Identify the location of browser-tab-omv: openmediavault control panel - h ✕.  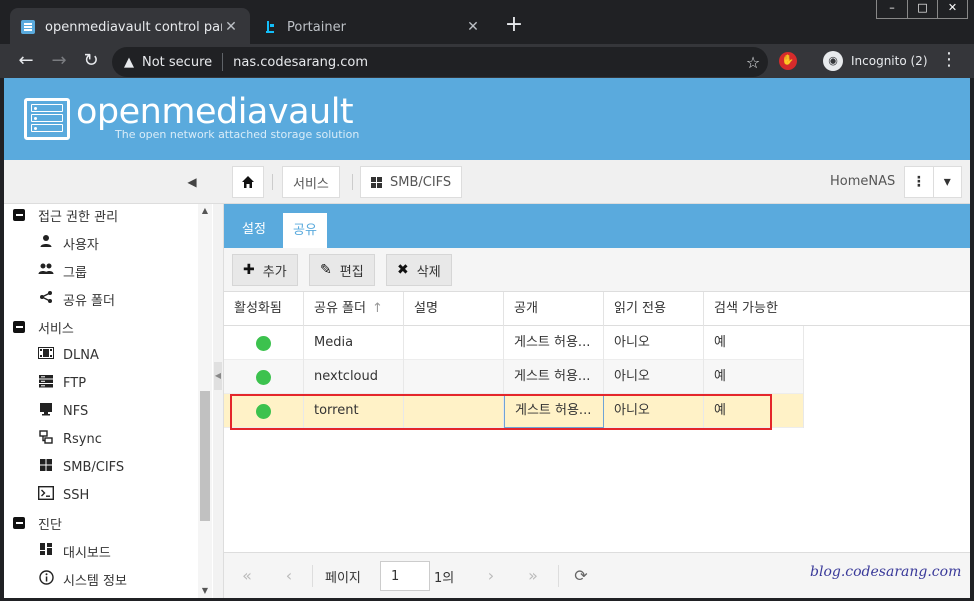
(130, 27).